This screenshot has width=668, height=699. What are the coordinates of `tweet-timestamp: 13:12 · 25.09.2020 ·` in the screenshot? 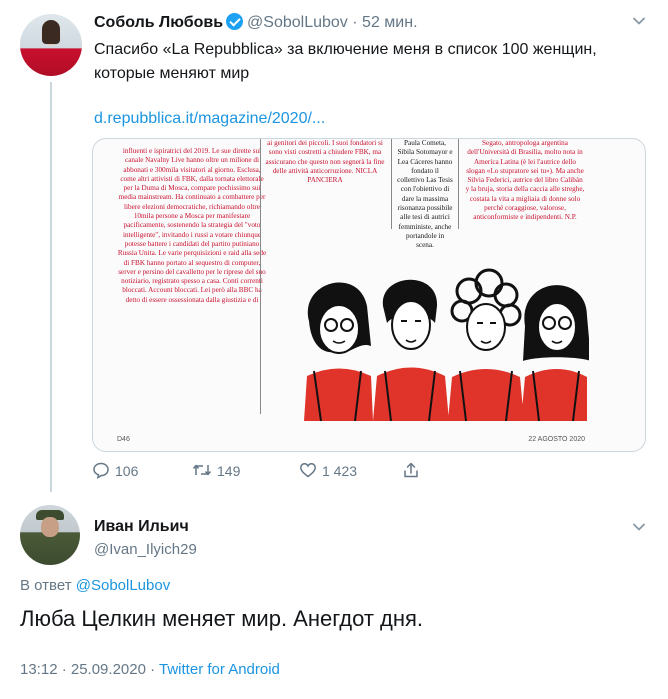 It's located at (87, 669).